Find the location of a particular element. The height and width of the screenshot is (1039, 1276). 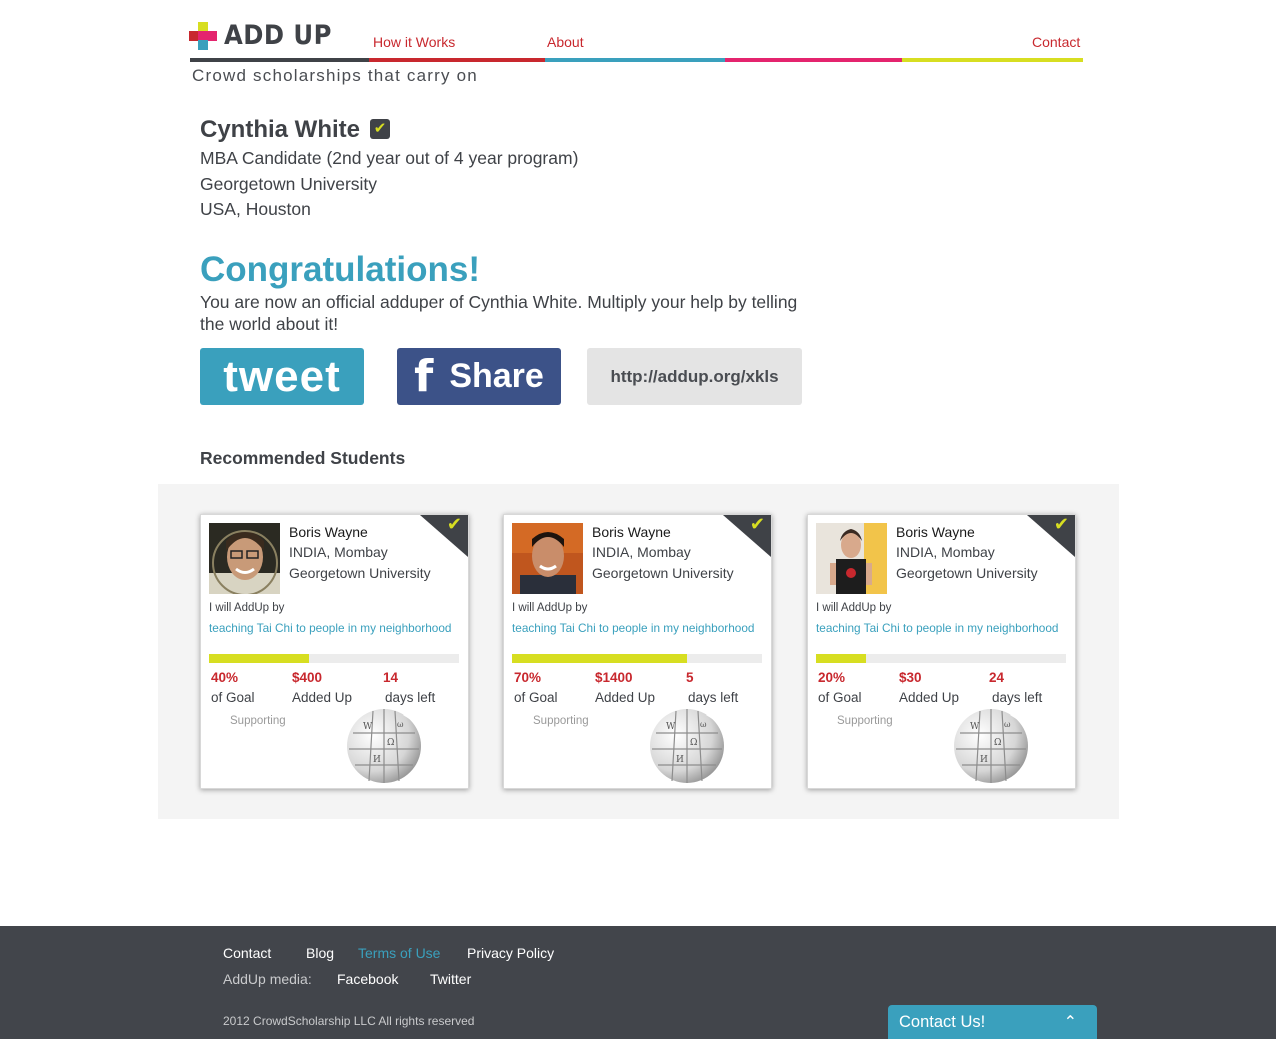

card-goal-percent: 40% is located at coordinates (225, 677).